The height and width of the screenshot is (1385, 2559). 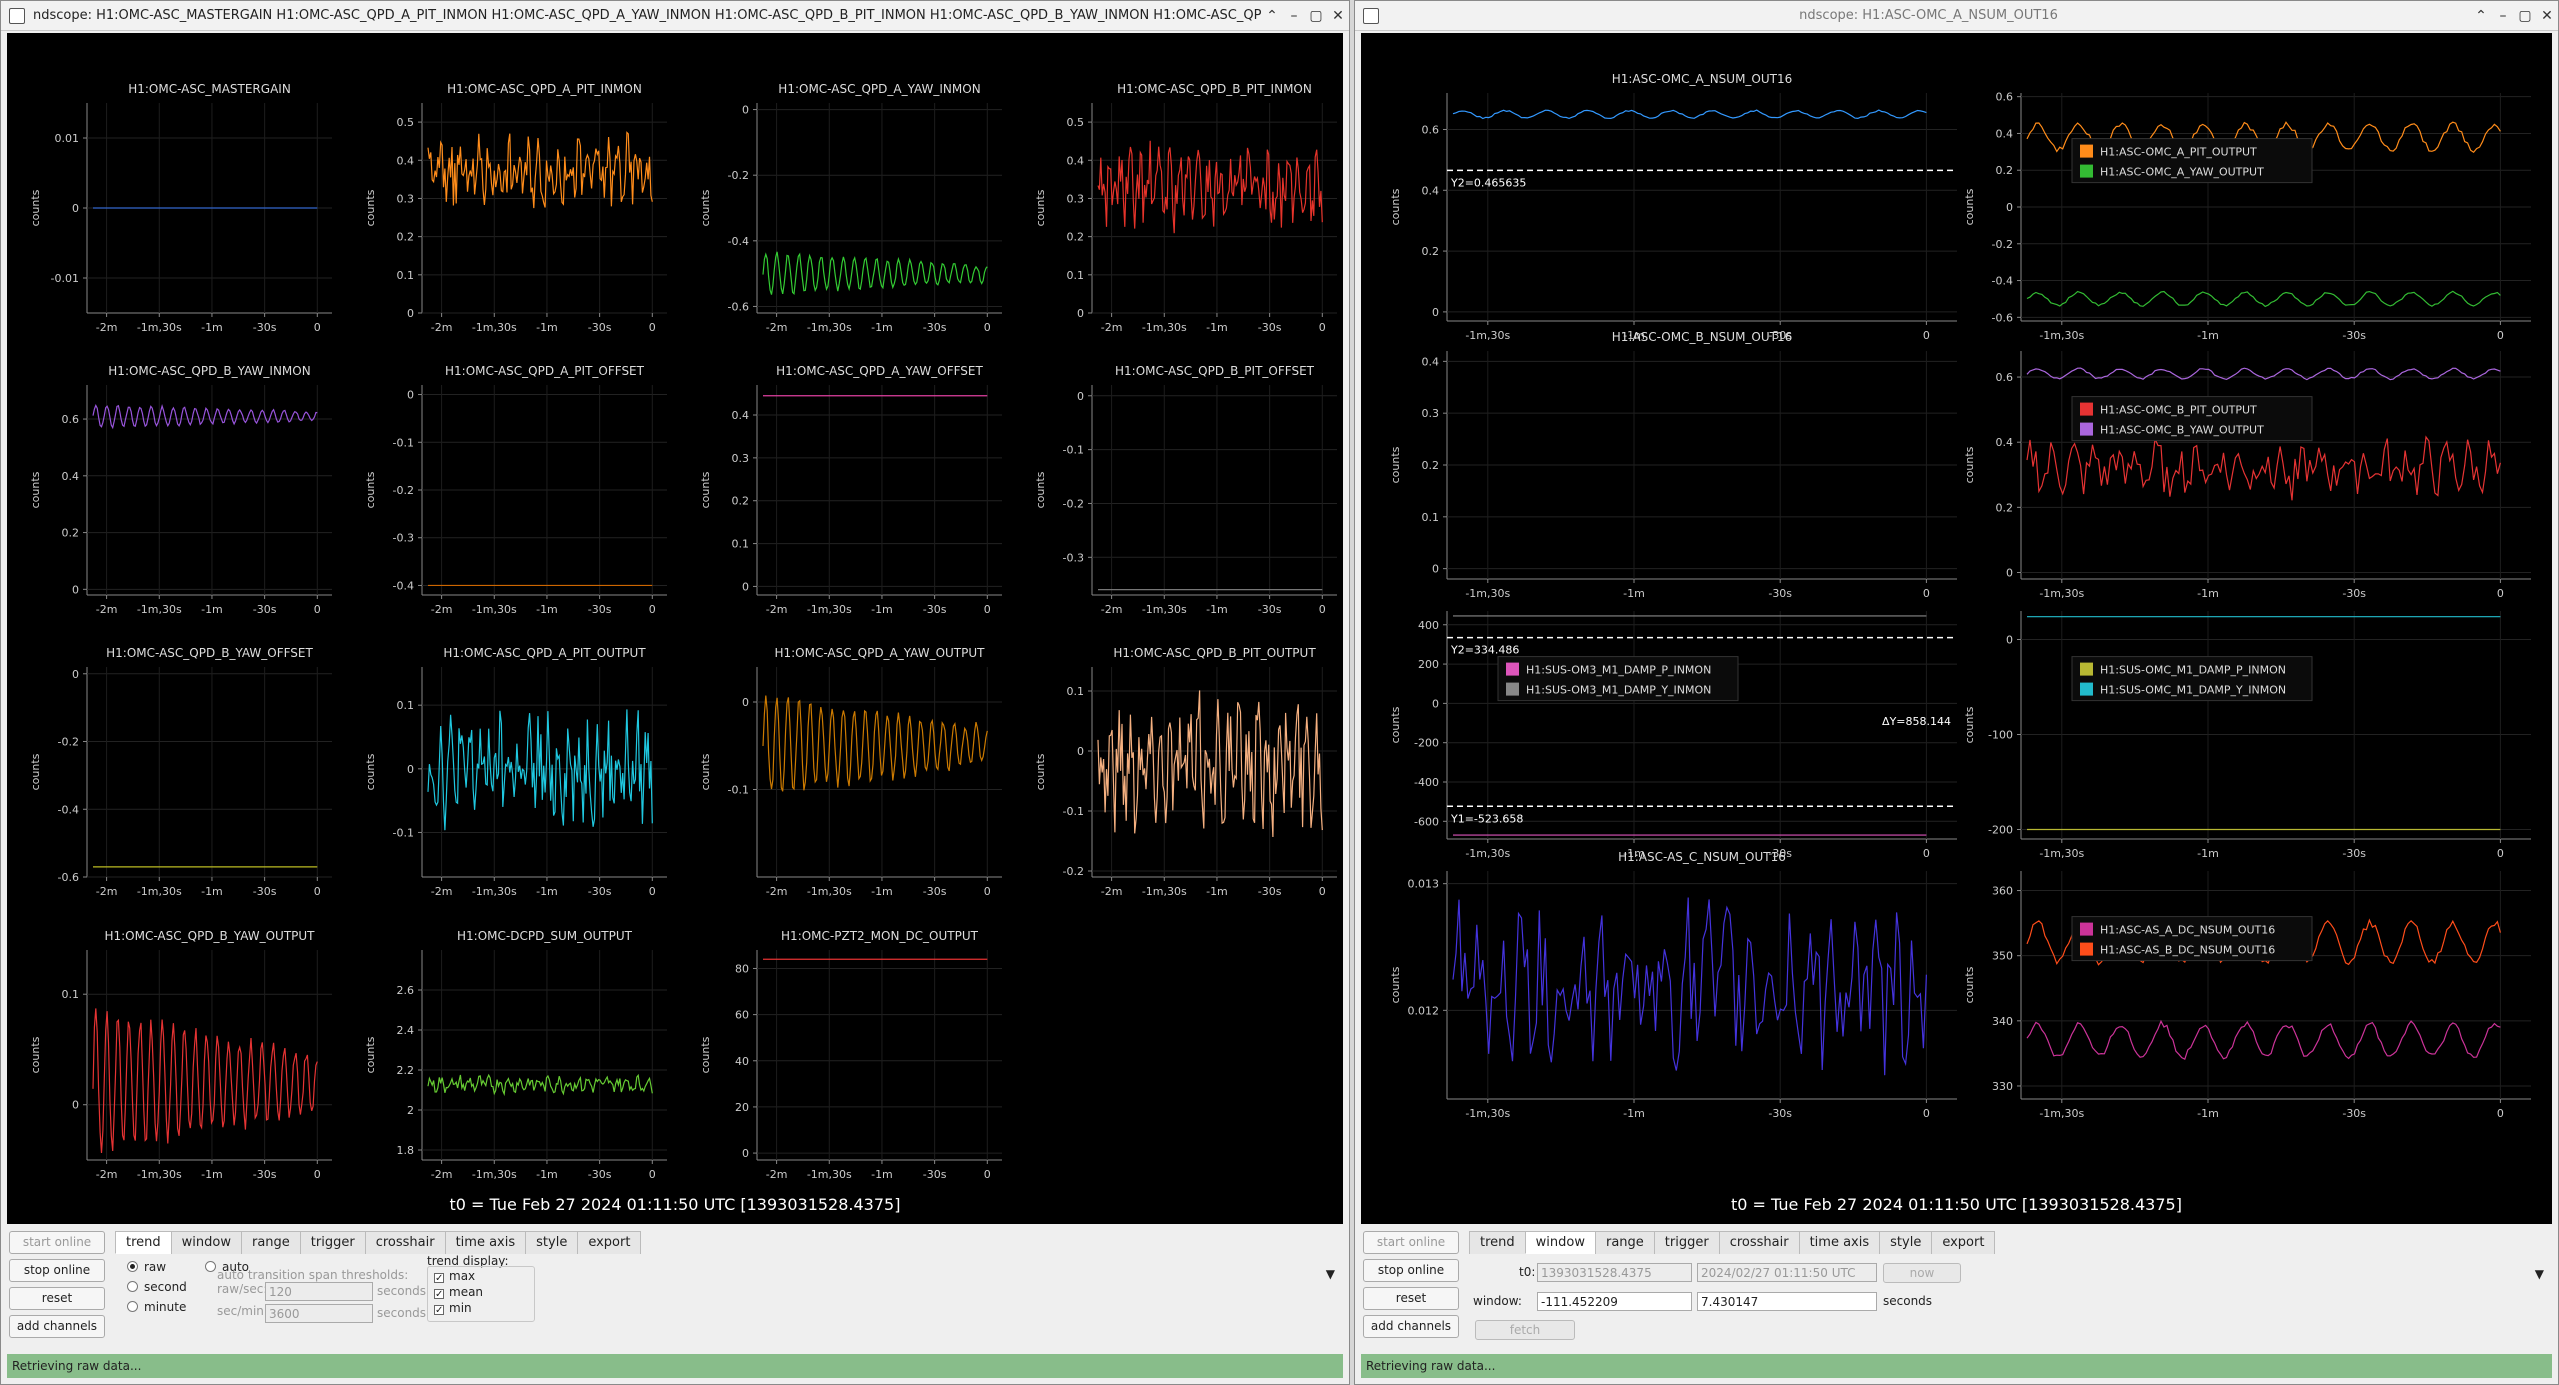 I want to click on raw-radio: raw, so click(x=146, y=1267).